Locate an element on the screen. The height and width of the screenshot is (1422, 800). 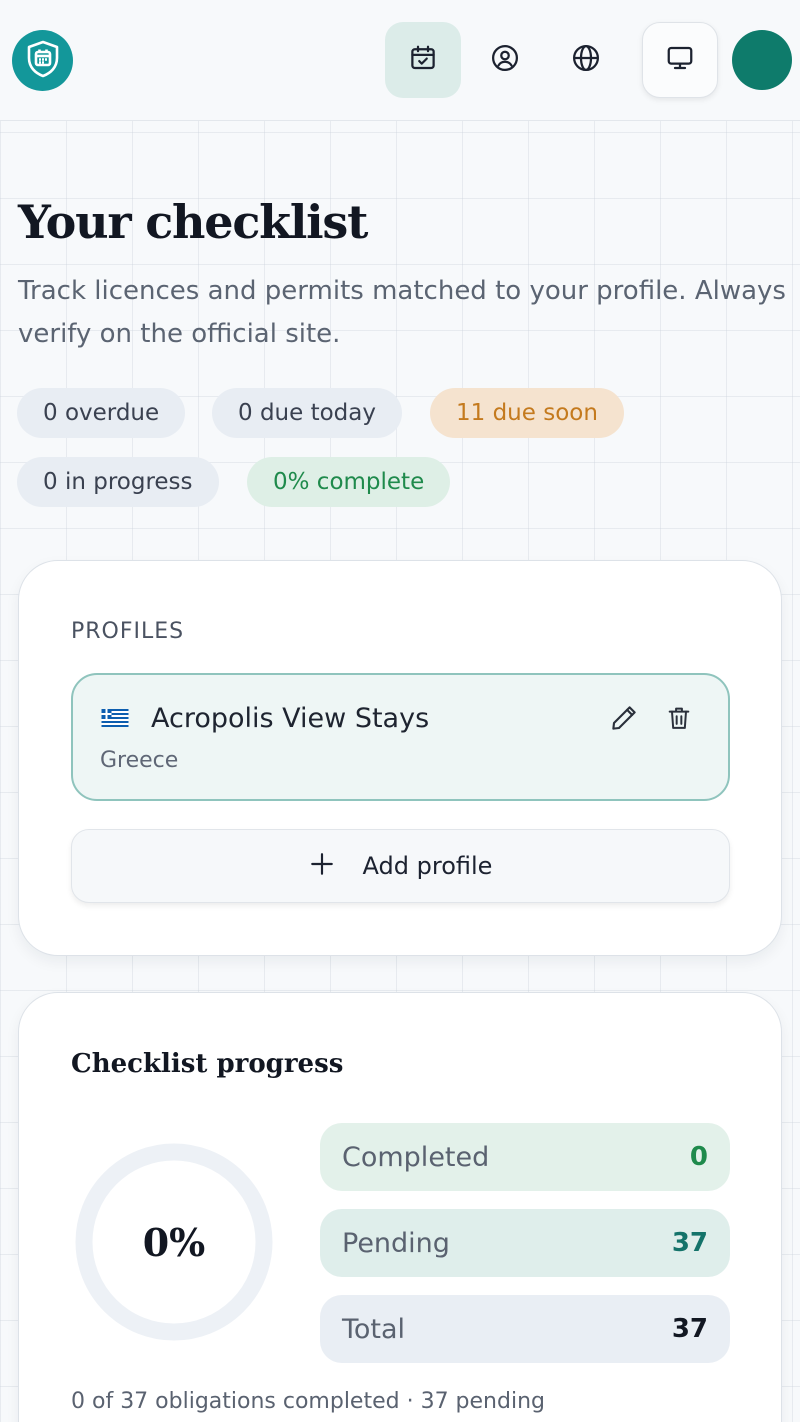
profile-item: Acropolis View Stays Greece is located at coordinates (400, 737).